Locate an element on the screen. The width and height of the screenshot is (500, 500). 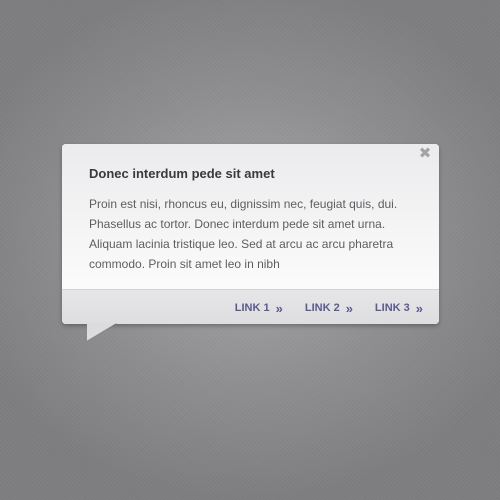
close-icon: ✖ is located at coordinates (425, 153).